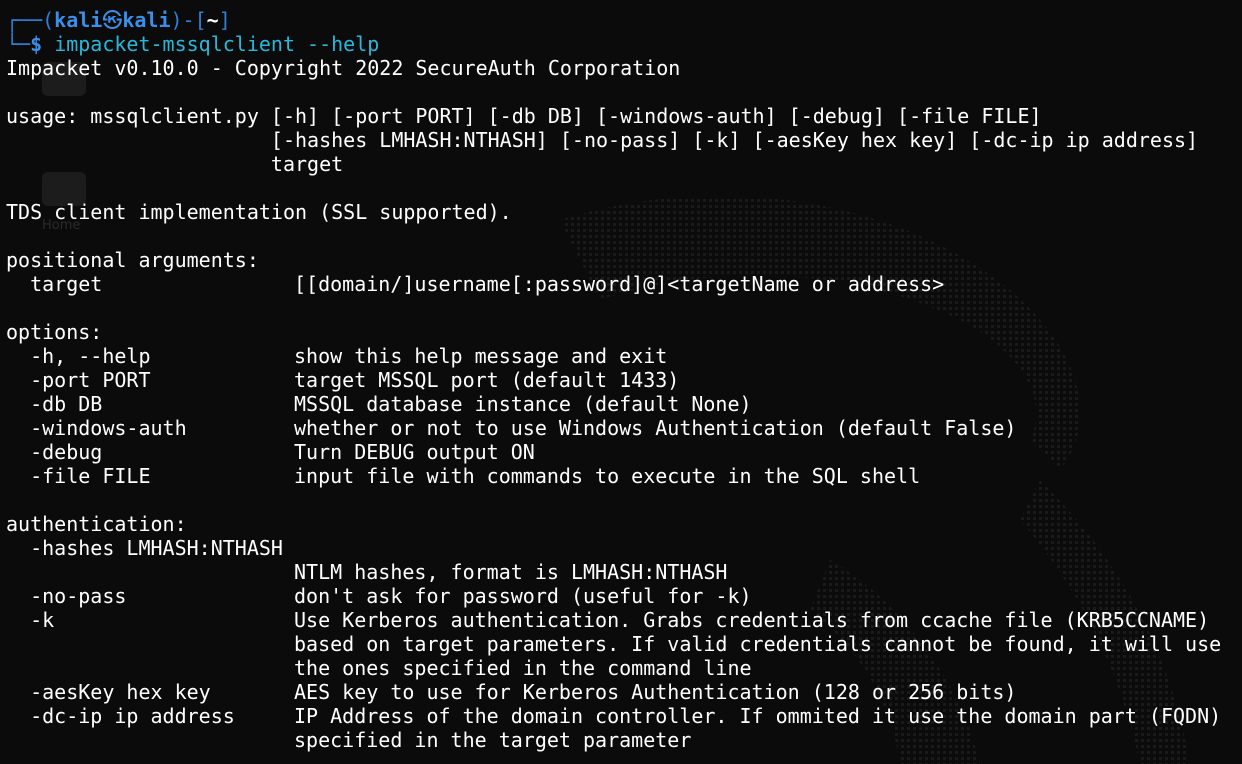 Image resolution: width=1242 pixels, height=764 pixels. Describe the element at coordinates (523, 404) in the screenshot. I see `option-help: MSSQL database instance (default None)` at that location.